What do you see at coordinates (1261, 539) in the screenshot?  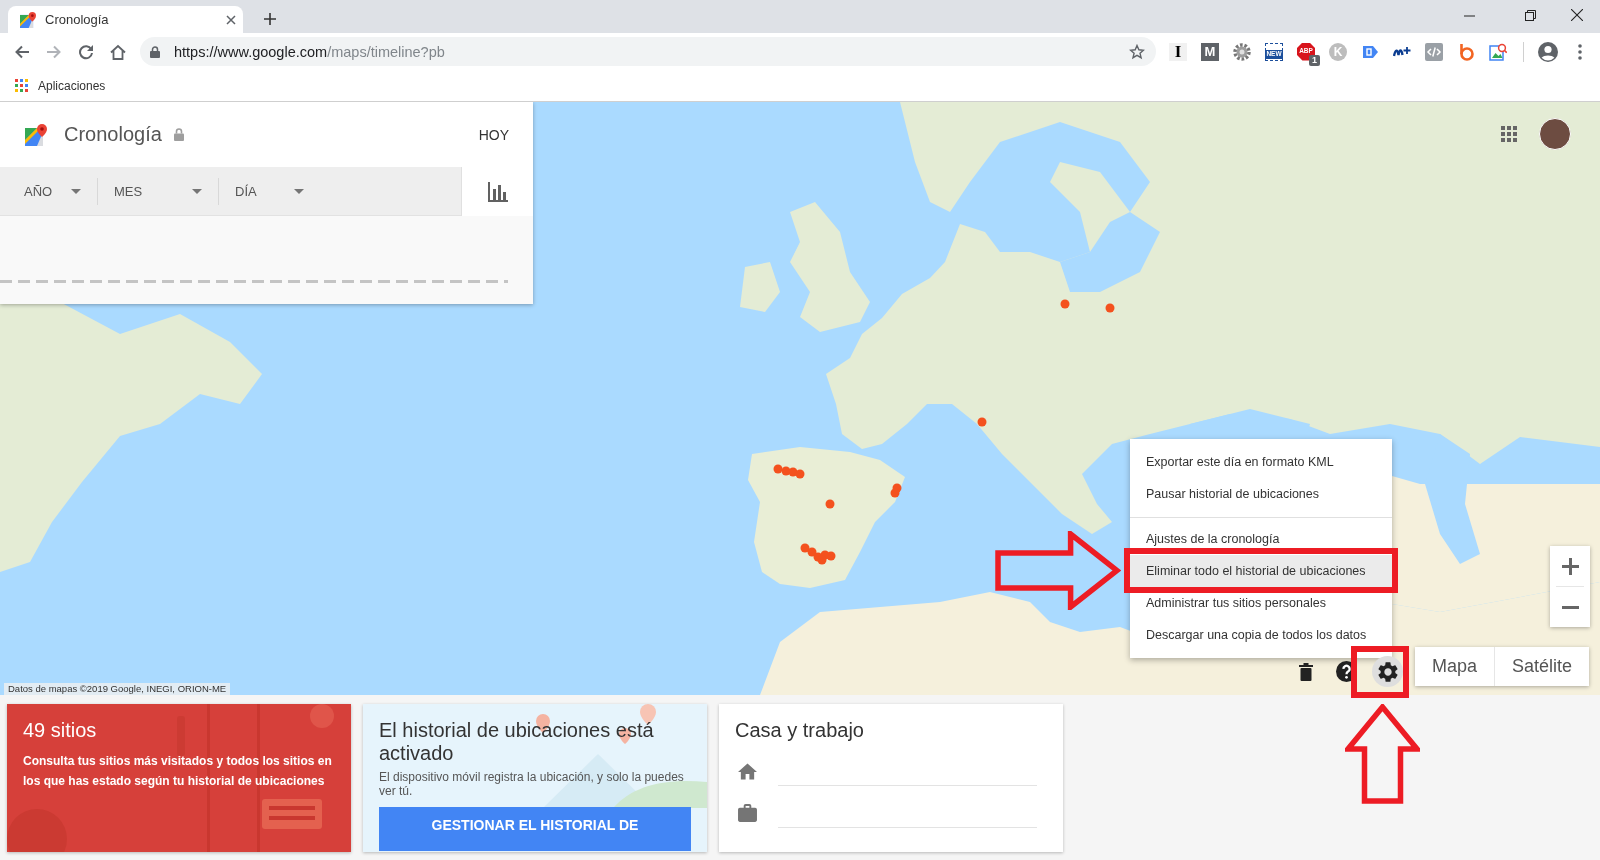 I see `menu-item: Ajustes de la cronología` at bounding box center [1261, 539].